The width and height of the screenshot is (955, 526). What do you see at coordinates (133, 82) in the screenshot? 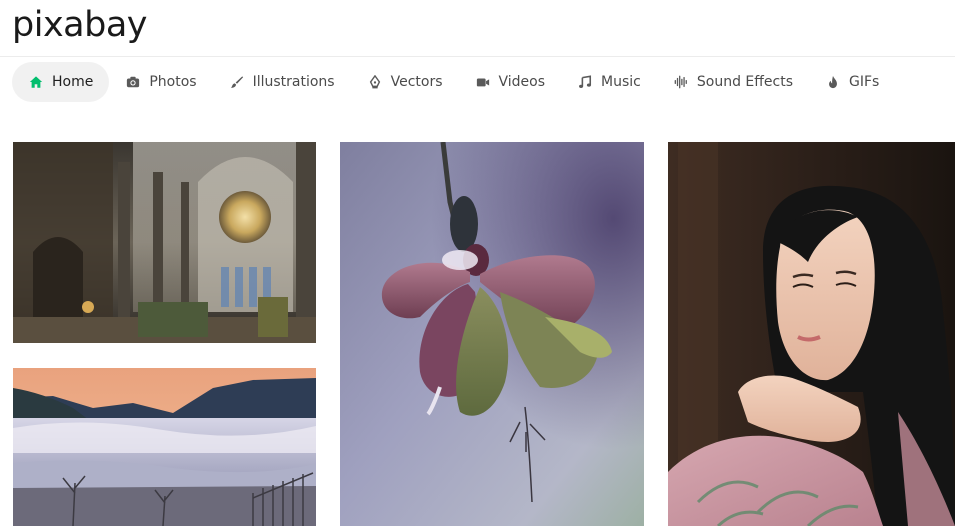
I see `camera-icon` at bounding box center [133, 82].